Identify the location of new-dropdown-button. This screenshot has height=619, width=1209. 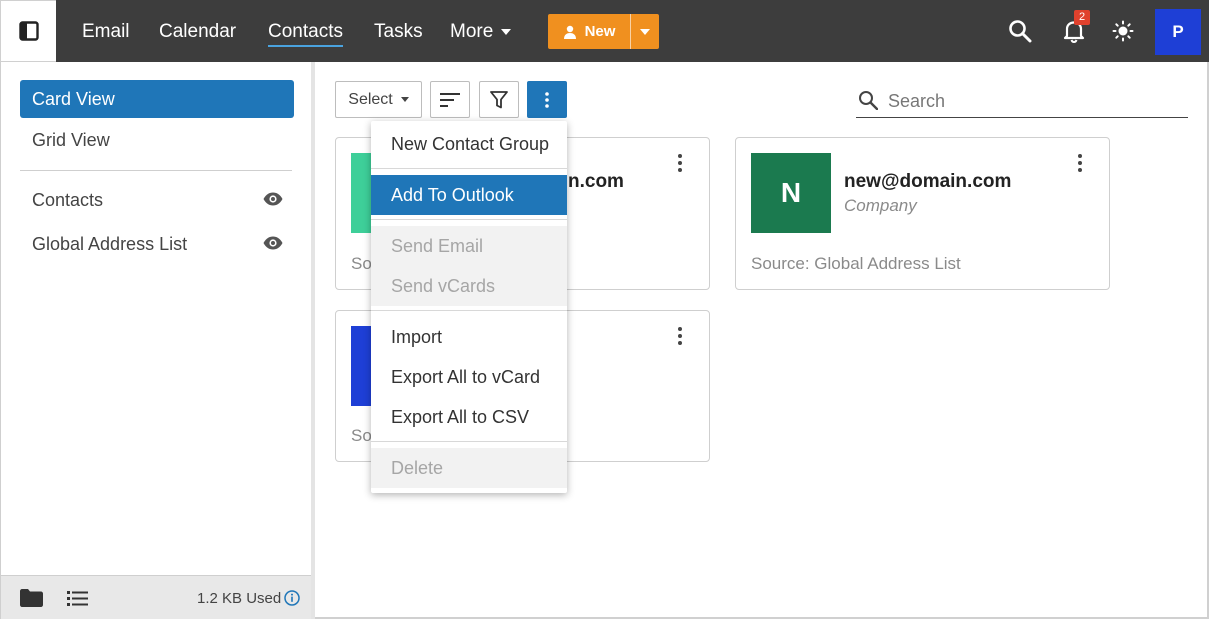
(644, 31).